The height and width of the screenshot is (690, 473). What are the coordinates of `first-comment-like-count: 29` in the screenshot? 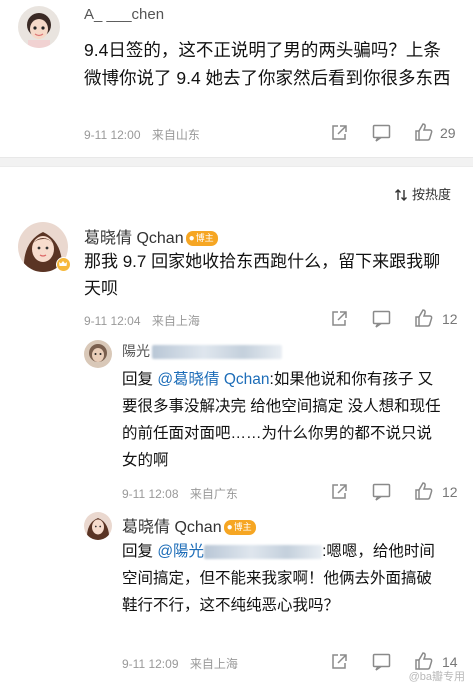 It's located at (448, 133).